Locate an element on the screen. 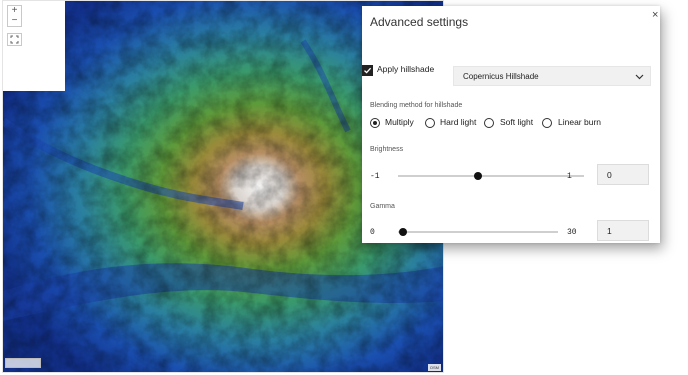 This screenshot has width=688, height=375. radio-soft-light is located at coordinates (489, 123).